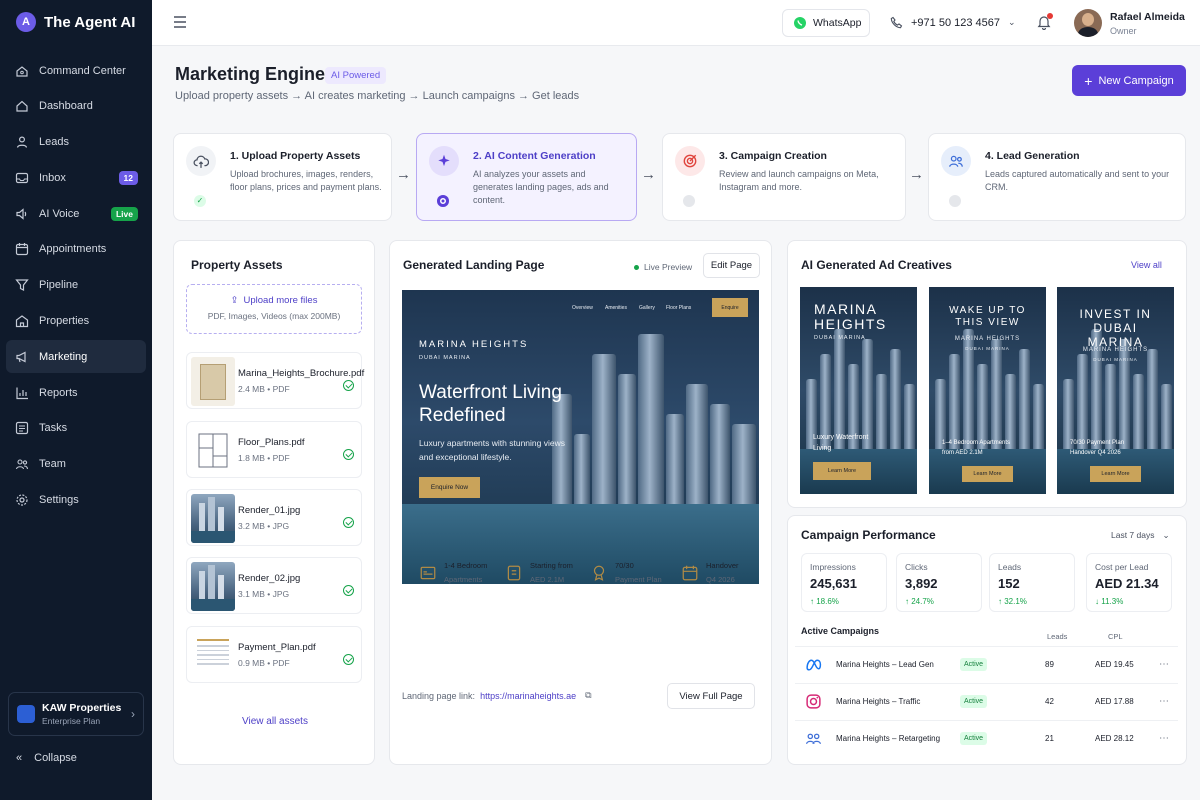 The width and height of the screenshot is (1200, 800). What do you see at coordinates (444, 161) in the screenshot?
I see `sparkle-icon` at bounding box center [444, 161].